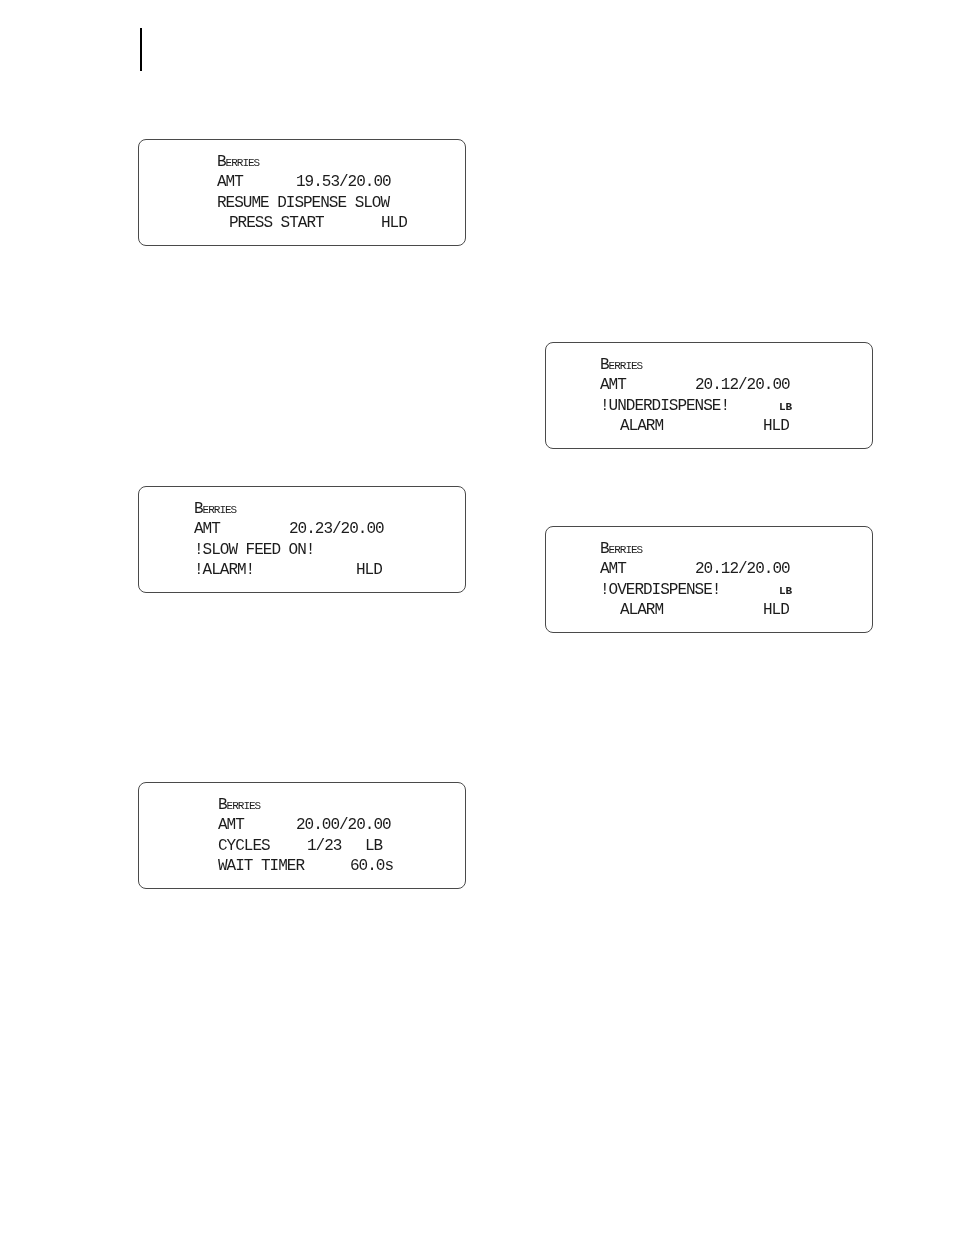  Describe the element at coordinates (371, 866) in the screenshot. I see `display-text: 60.0s` at that location.